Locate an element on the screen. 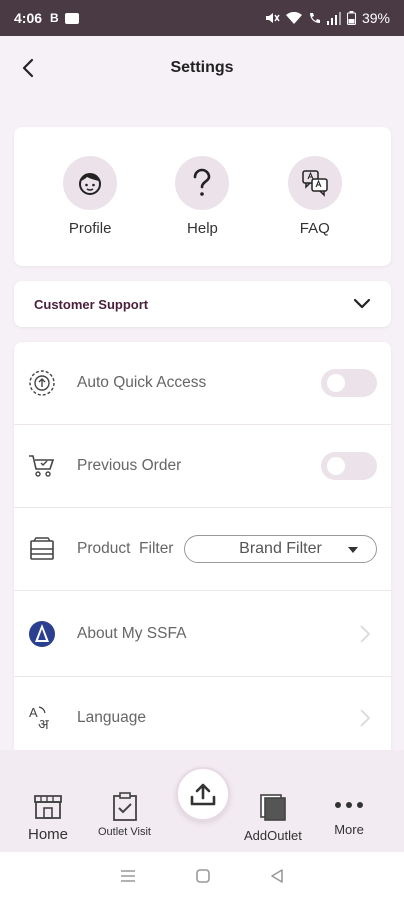 This screenshot has height=900, width=404. nav-outlet-visit: Outlet Visit is located at coordinates (124, 815).